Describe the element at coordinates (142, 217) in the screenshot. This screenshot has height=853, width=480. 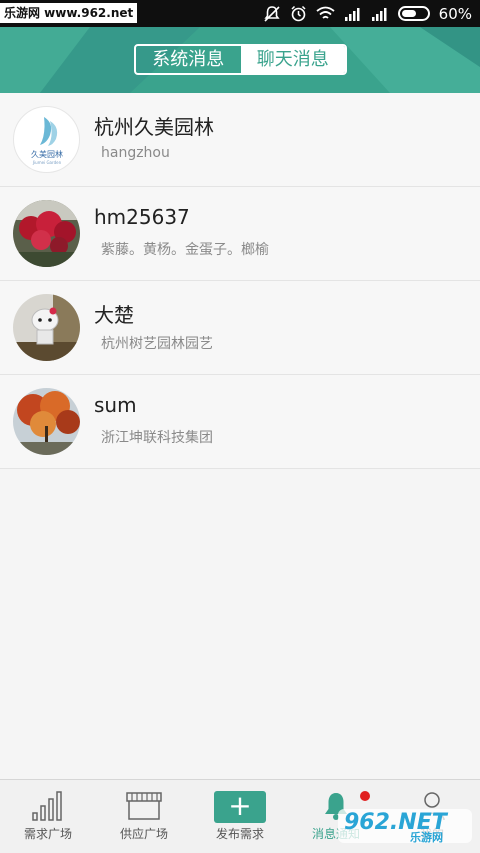
I see `contact-name: hm25637` at that location.